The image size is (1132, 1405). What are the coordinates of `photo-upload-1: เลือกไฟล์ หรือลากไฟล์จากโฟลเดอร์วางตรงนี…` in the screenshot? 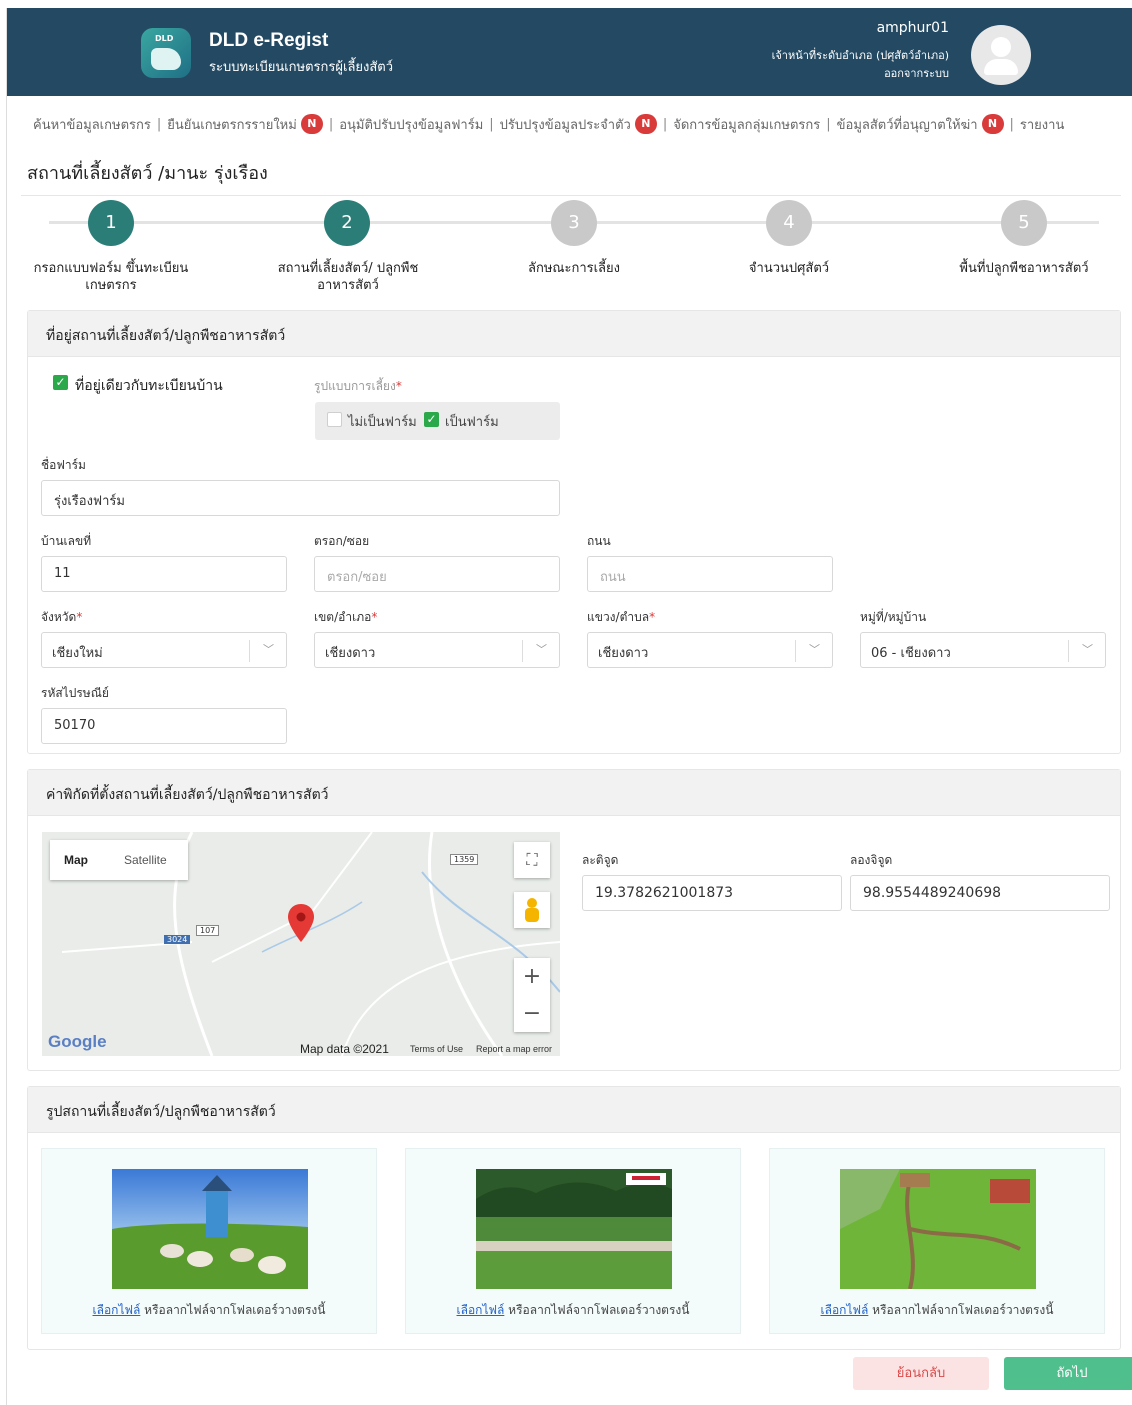 It's located at (209, 1241).